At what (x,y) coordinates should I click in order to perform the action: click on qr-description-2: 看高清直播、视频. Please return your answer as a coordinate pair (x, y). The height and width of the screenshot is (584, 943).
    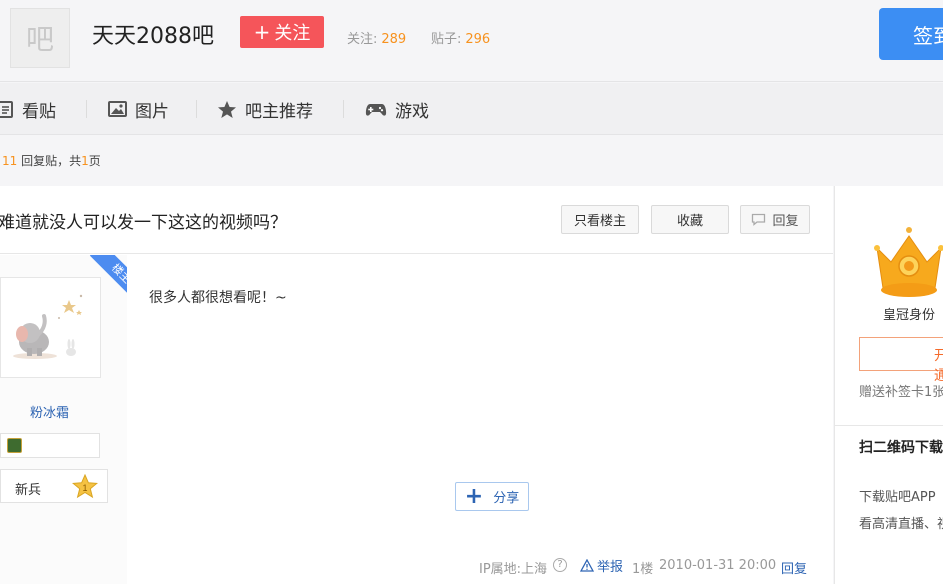
    Looking at the image, I should click on (901, 524).